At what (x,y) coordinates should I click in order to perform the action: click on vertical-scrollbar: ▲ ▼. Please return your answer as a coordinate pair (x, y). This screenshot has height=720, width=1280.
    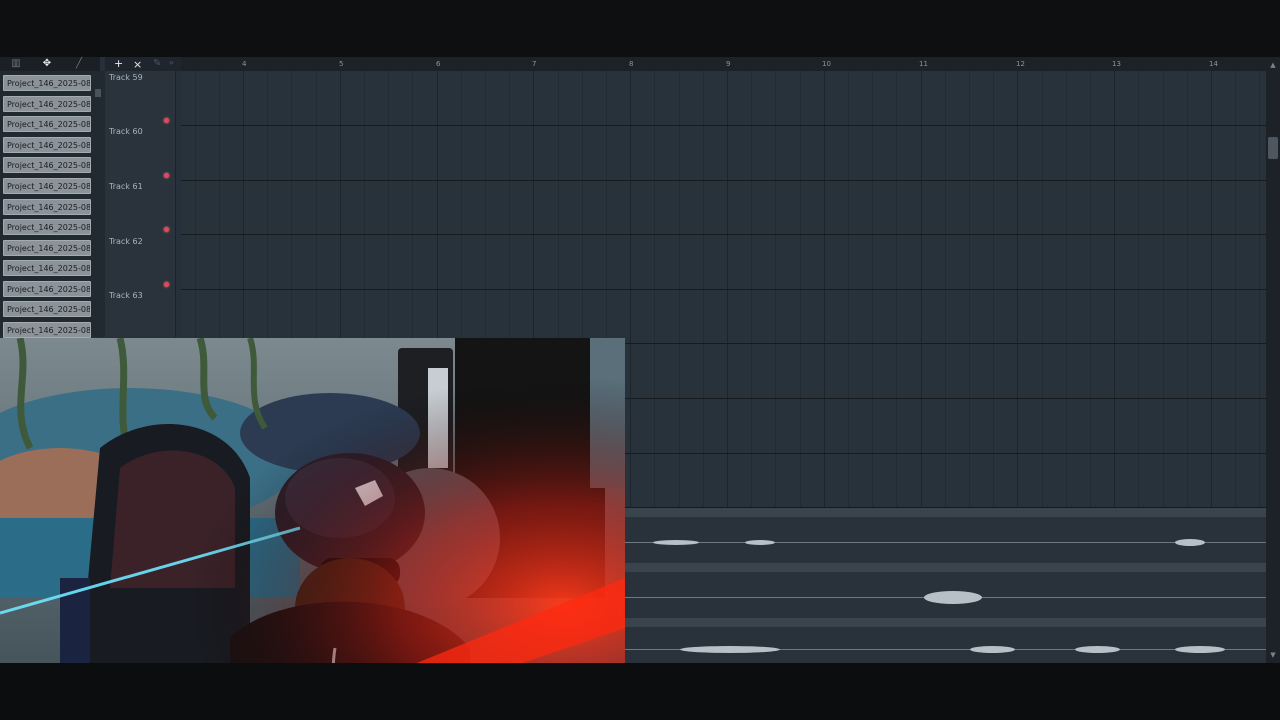
    Looking at the image, I should click on (1273, 360).